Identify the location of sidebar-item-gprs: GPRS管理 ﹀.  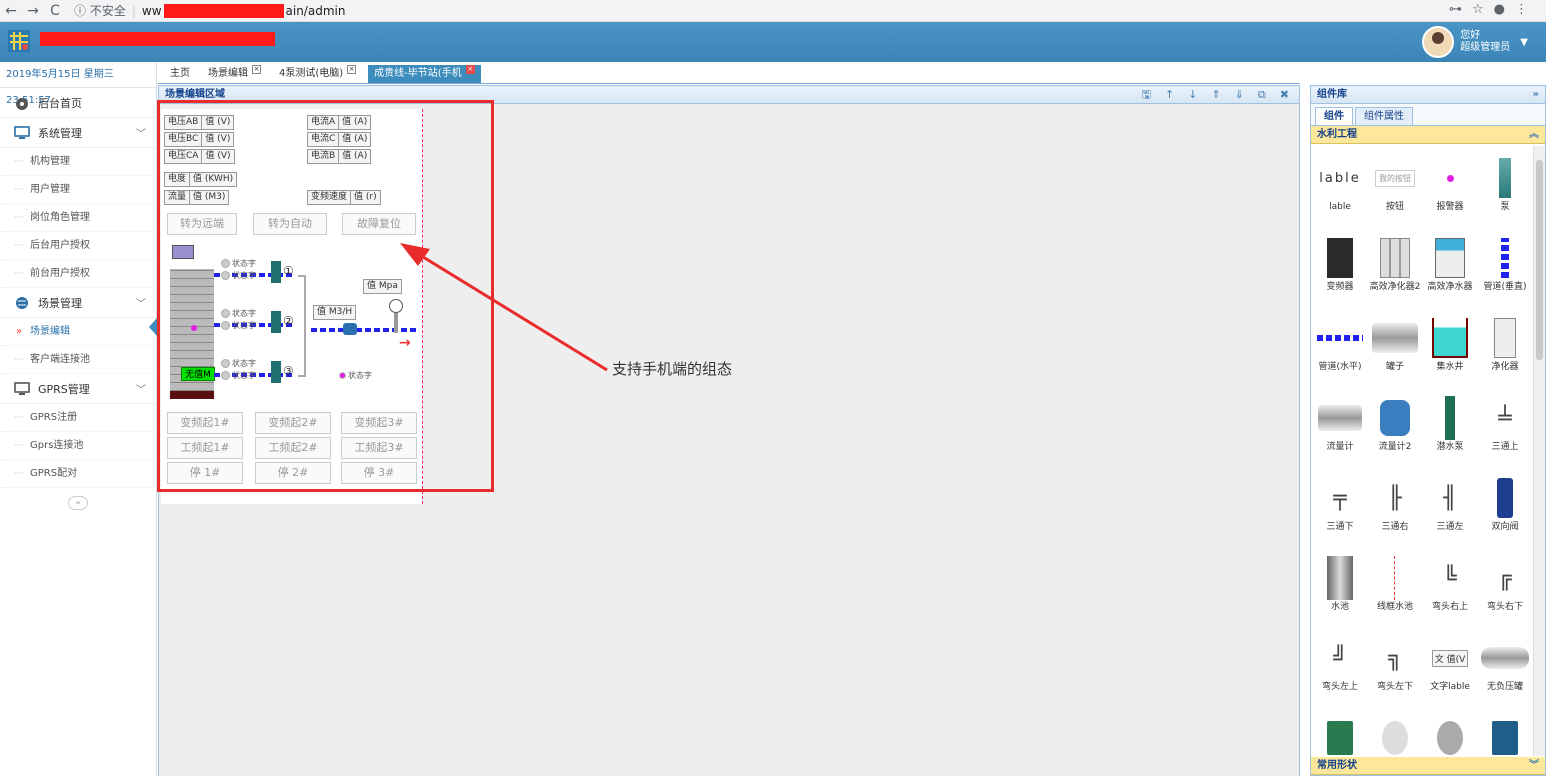
(78, 389).